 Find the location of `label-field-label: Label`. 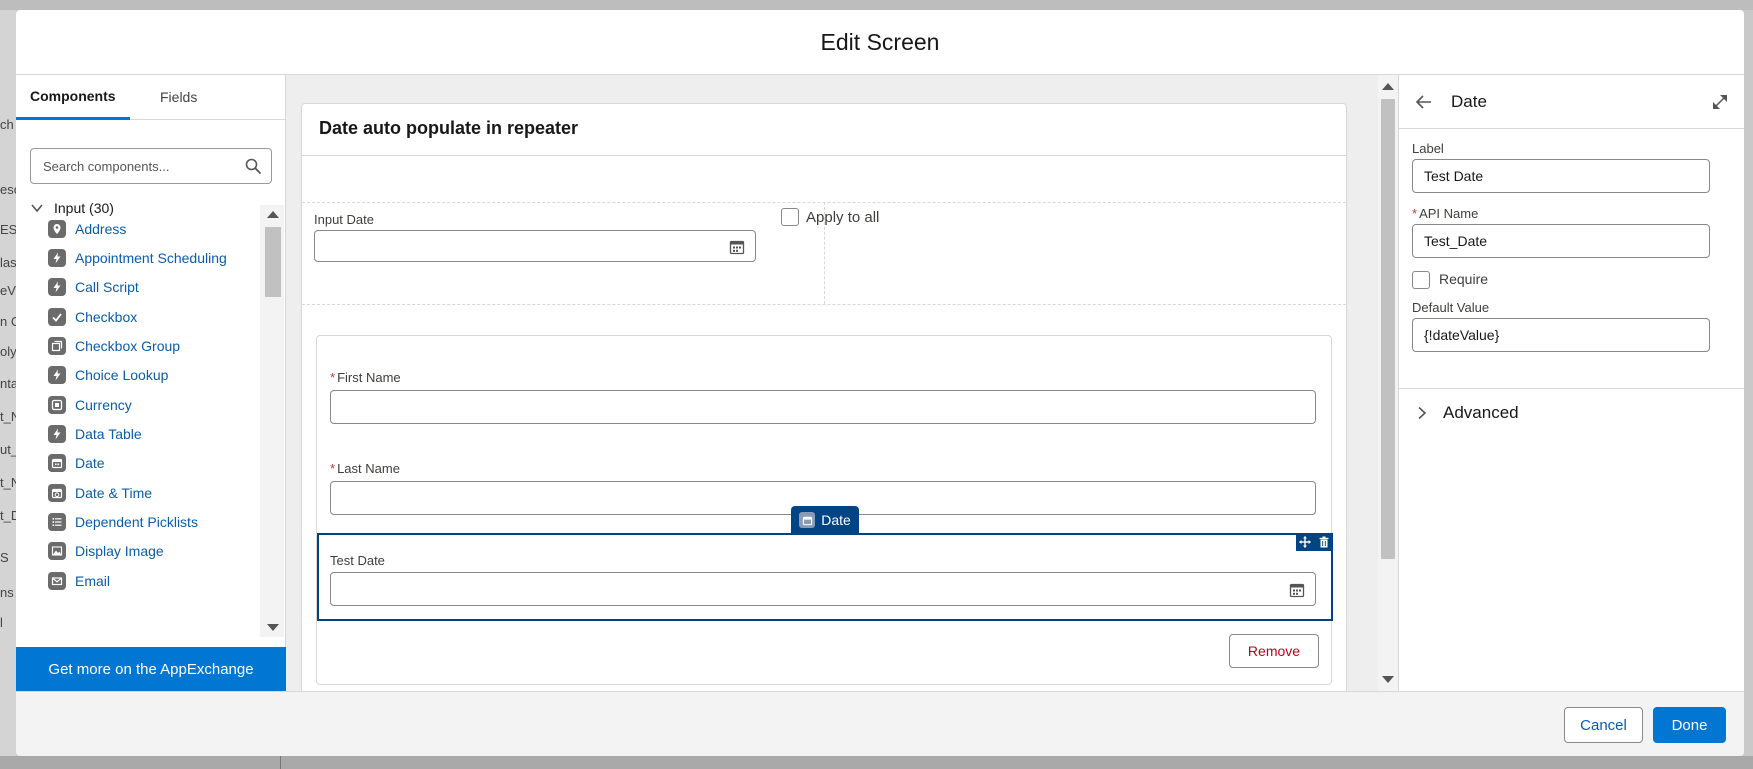

label-field-label: Label is located at coordinates (1428, 148).